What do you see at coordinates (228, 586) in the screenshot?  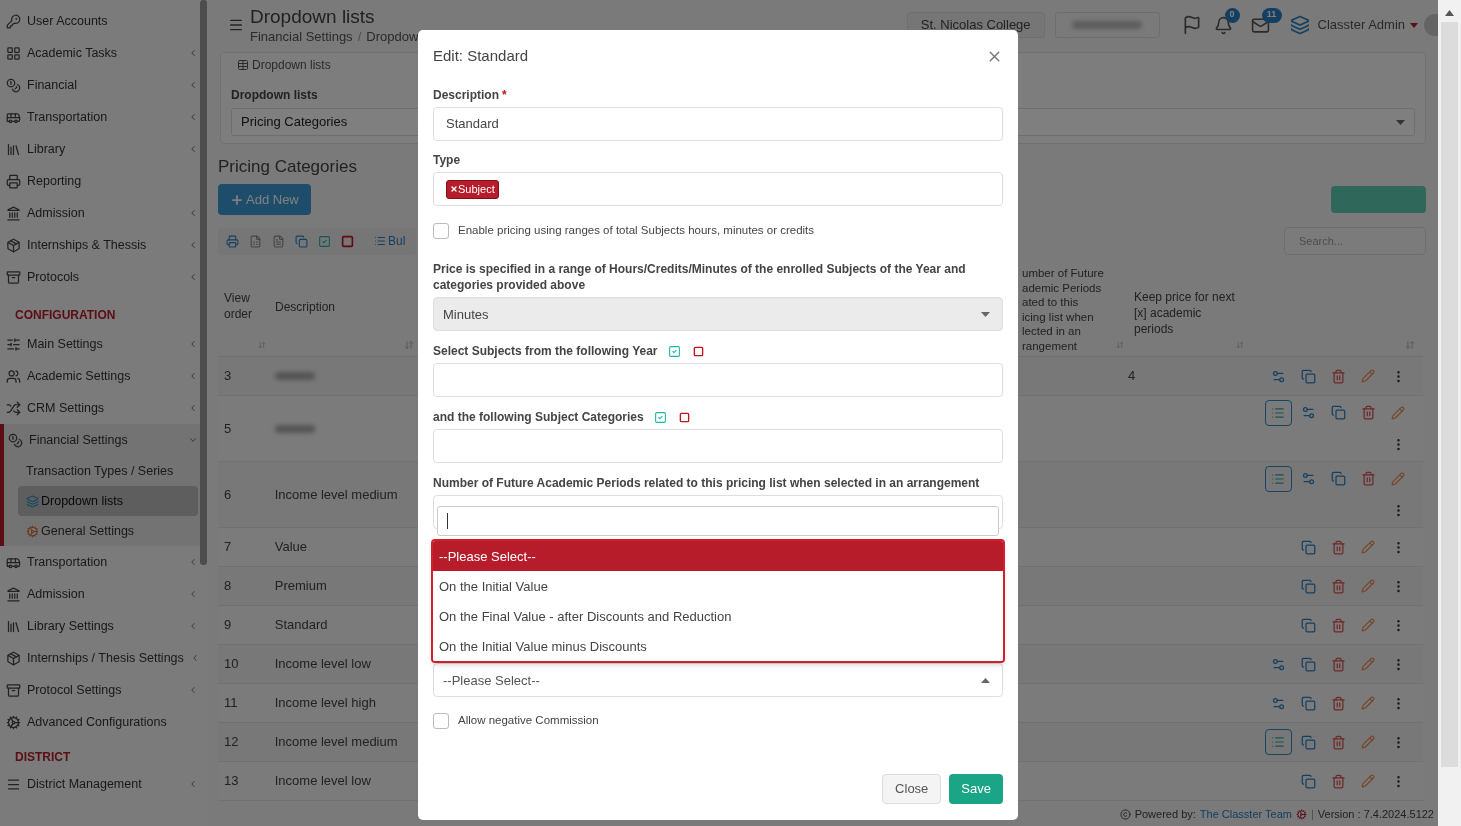 I see `table-cell-text: 8` at bounding box center [228, 586].